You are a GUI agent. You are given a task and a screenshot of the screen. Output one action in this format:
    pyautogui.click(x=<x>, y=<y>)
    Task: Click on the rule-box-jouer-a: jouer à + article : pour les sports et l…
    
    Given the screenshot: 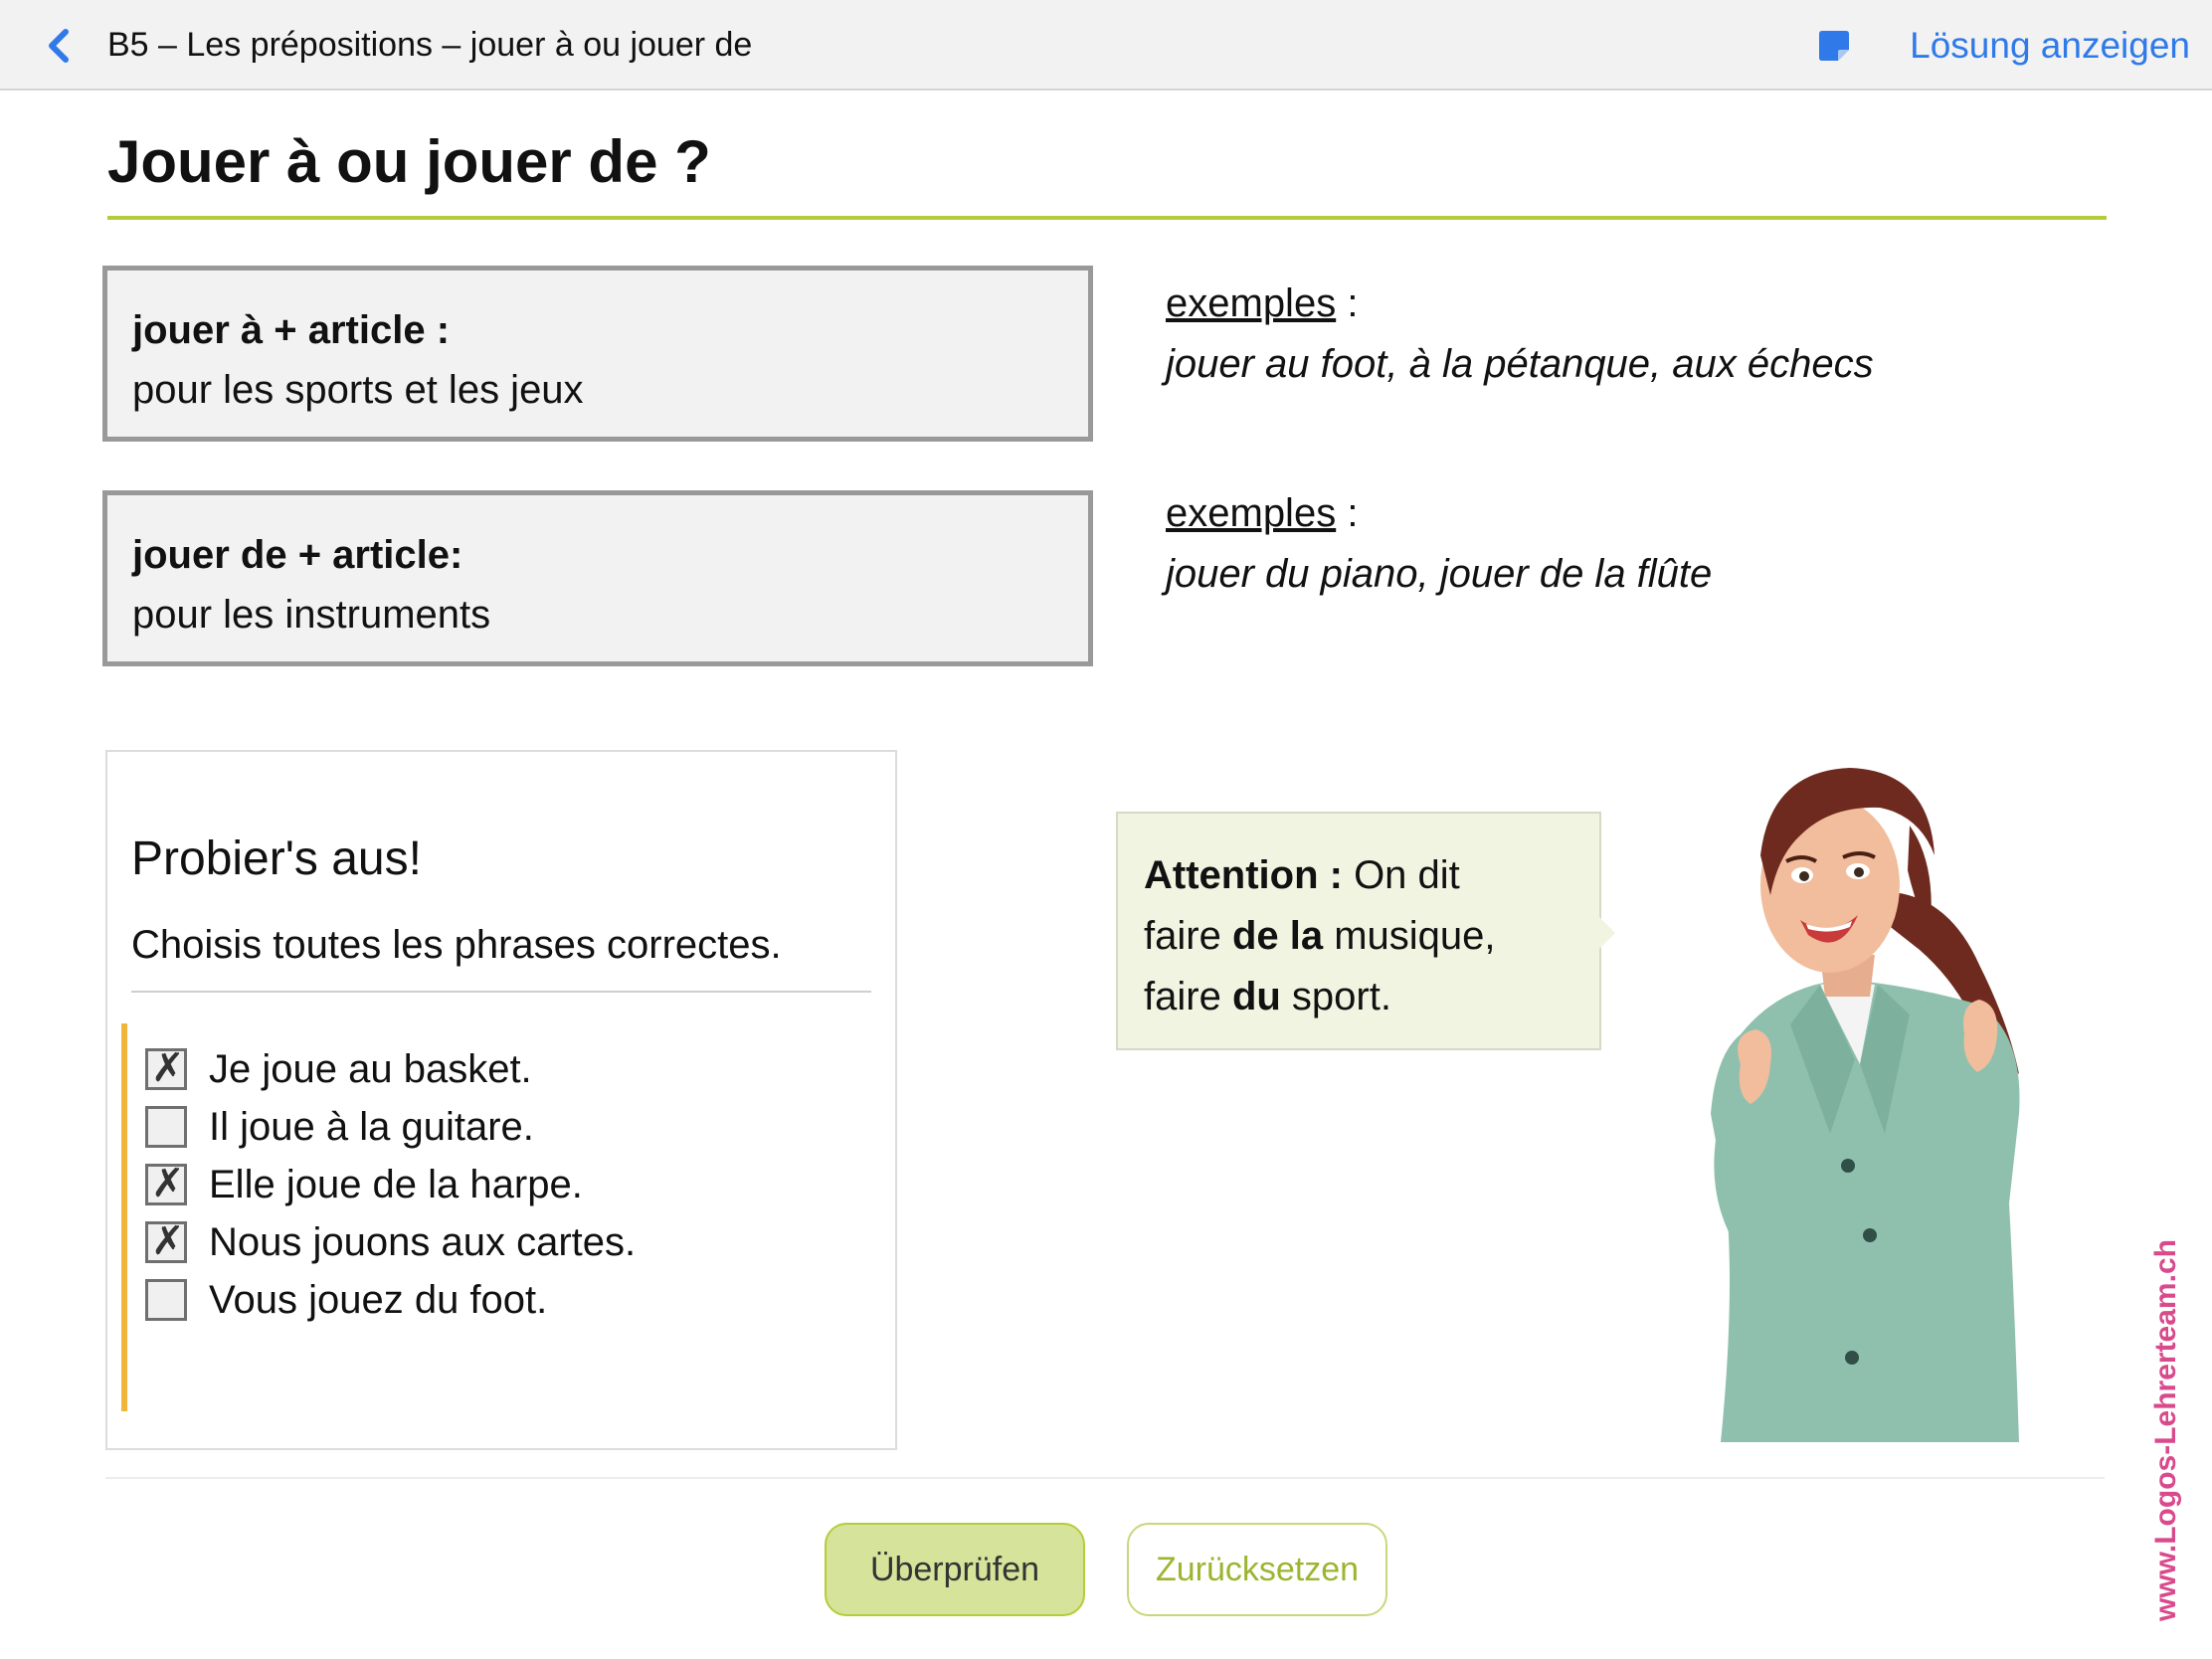 What is the action you would take?
    pyautogui.click(x=597, y=354)
    